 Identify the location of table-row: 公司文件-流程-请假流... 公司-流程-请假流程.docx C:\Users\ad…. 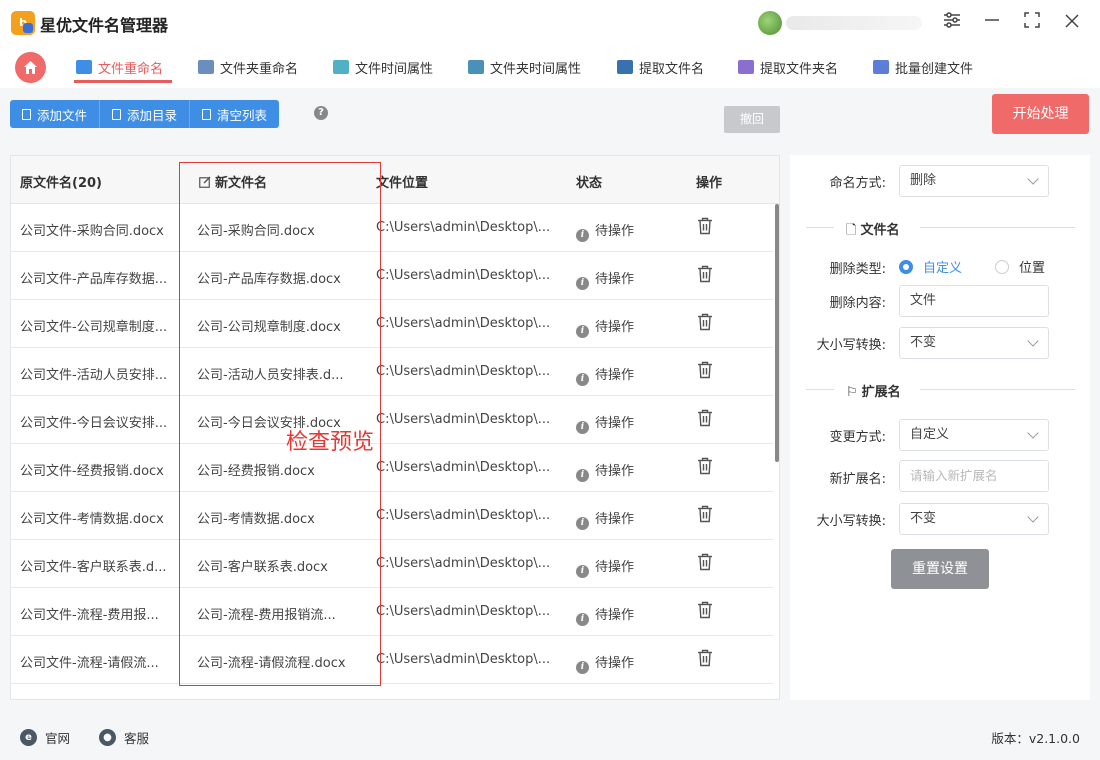
(392, 660).